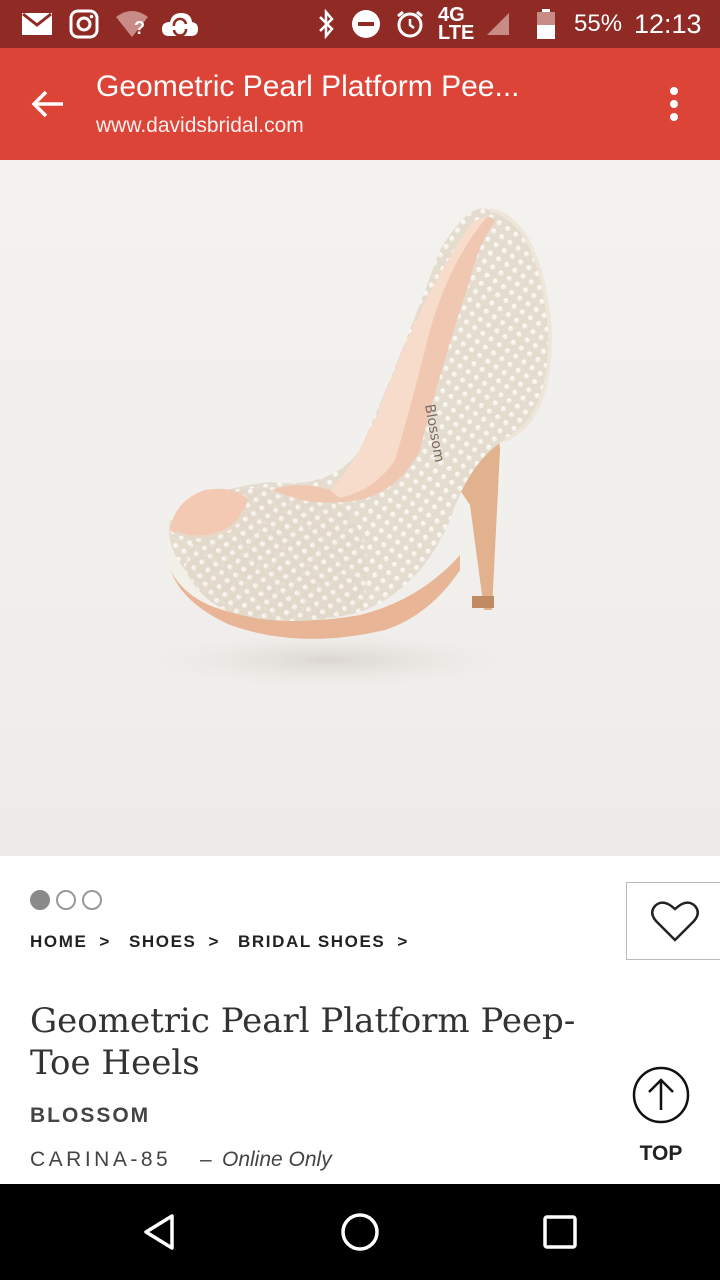  I want to click on instagram-icon, so click(84, 24).